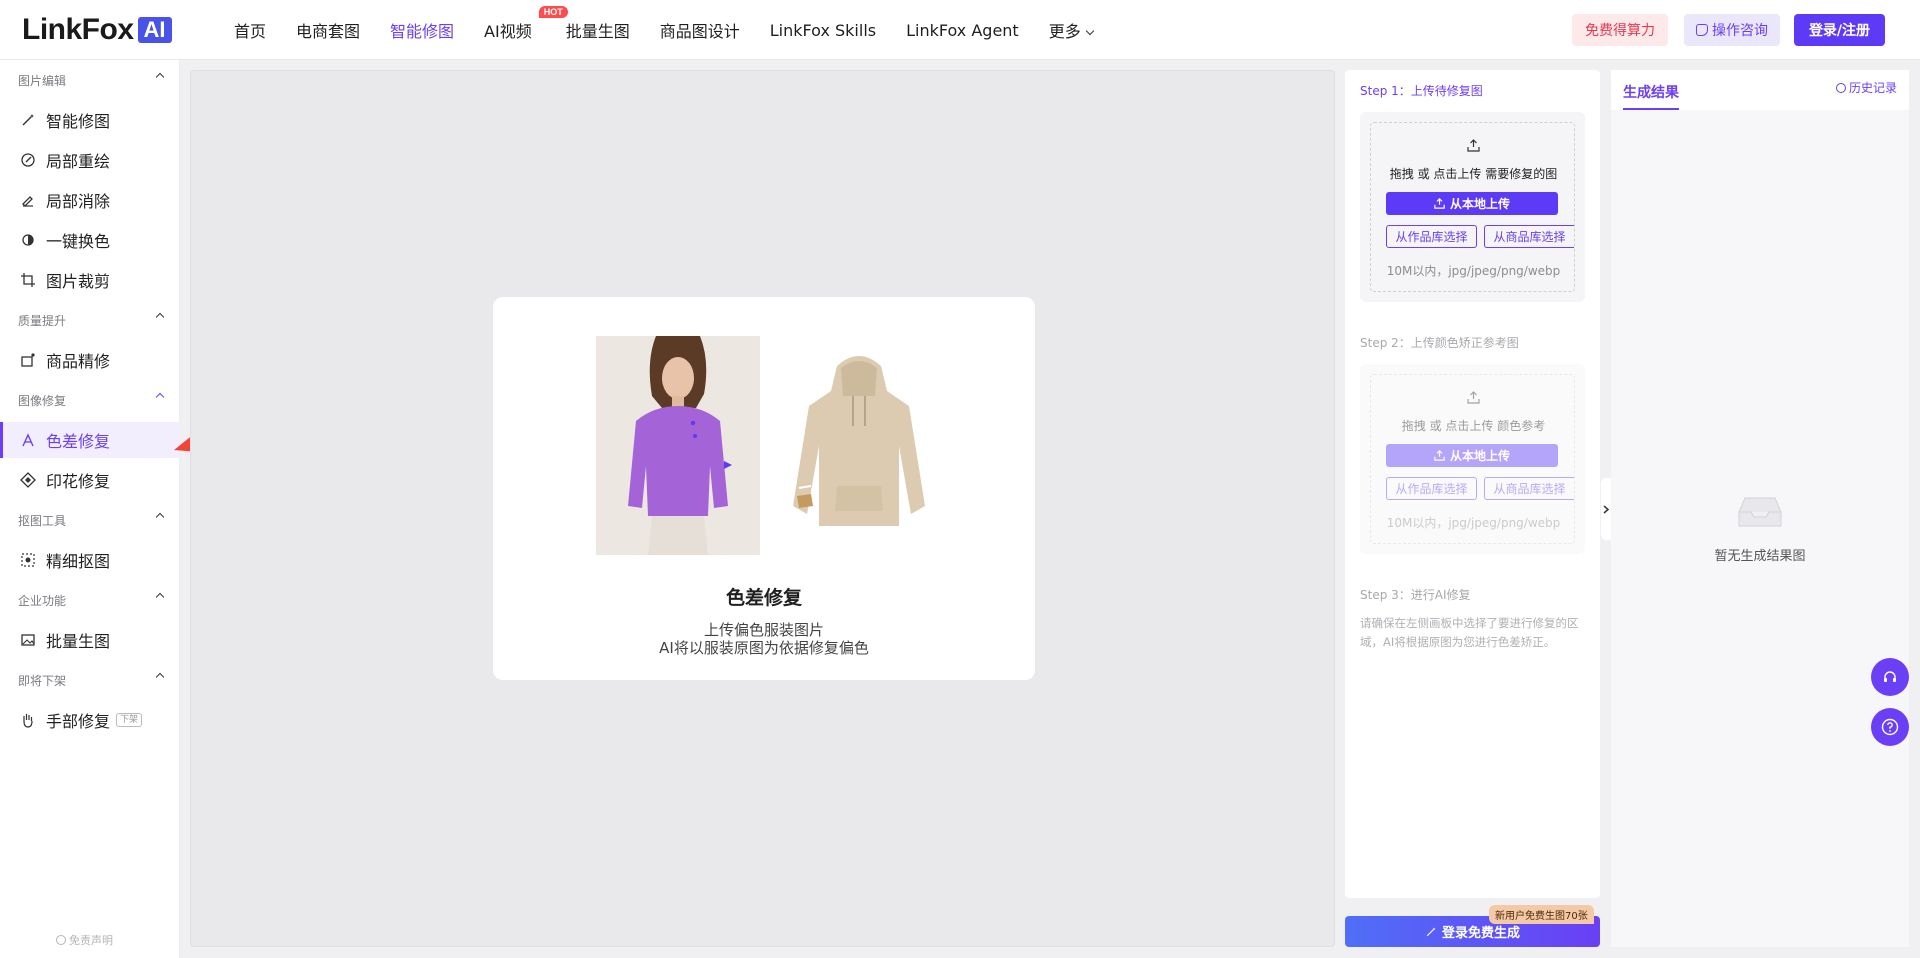  What do you see at coordinates (42, 601) in the screenshot?
I see `section-title: 企业功能` at bounding box center [42, 601].